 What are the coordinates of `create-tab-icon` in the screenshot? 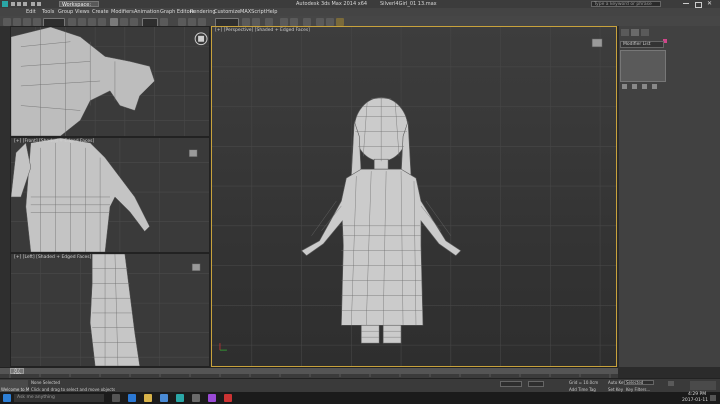 It's located at (625, 32).